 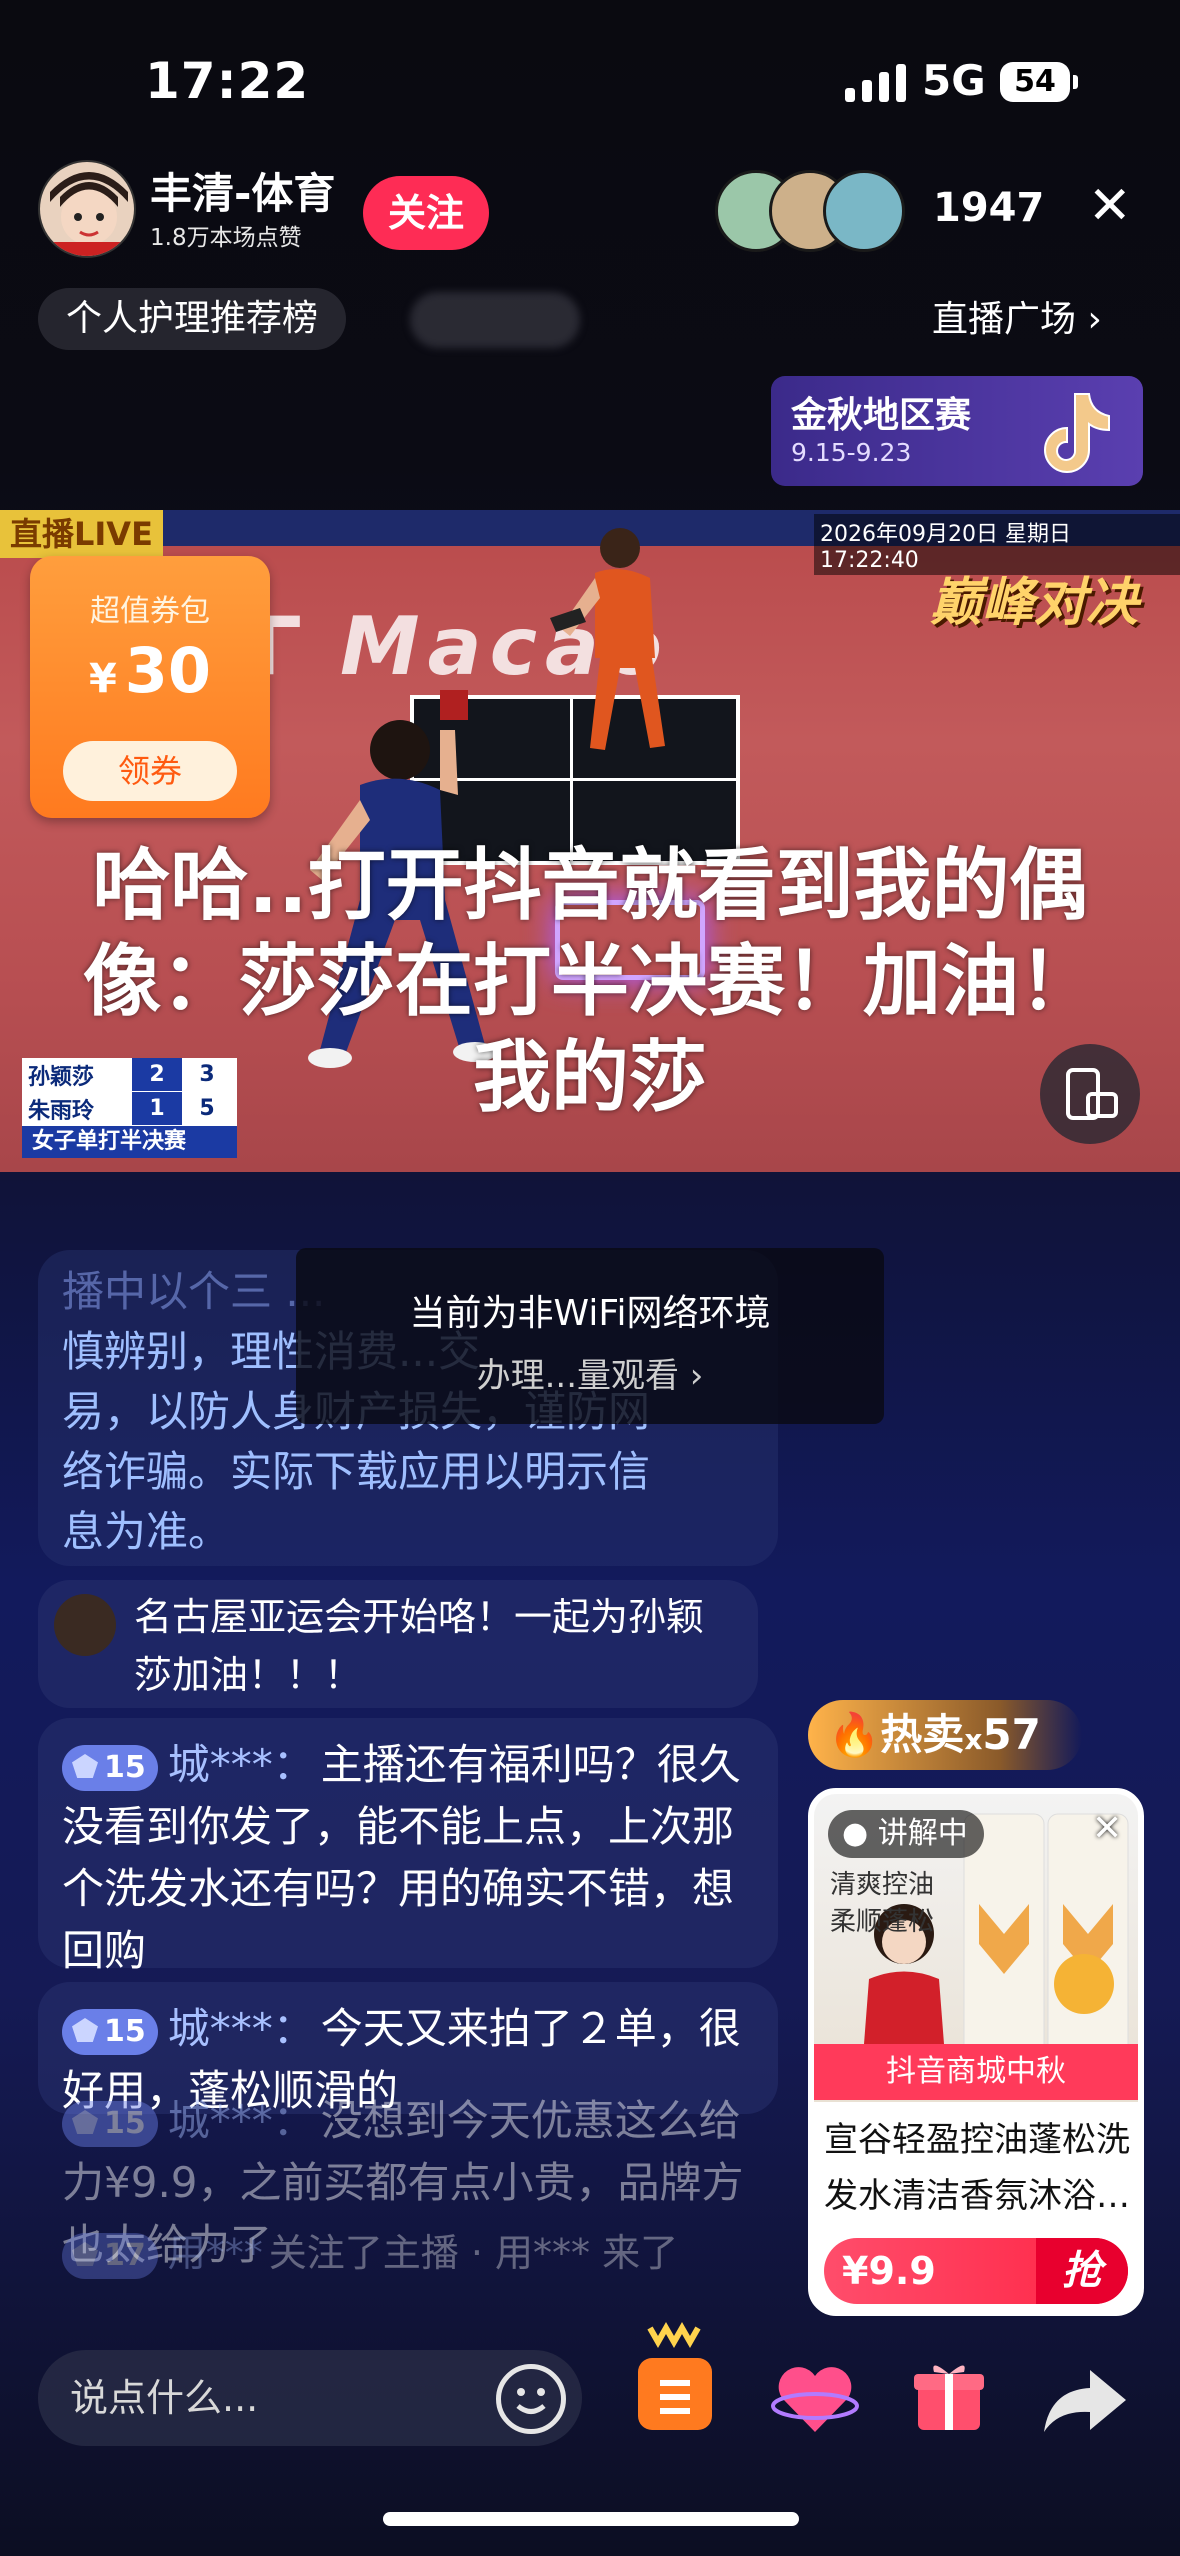 What do you see at coordinates (1034, 603) in the screenshot?
I see `peak-duel-logo: 巅峰对决` at bounding box center [1034, 603].